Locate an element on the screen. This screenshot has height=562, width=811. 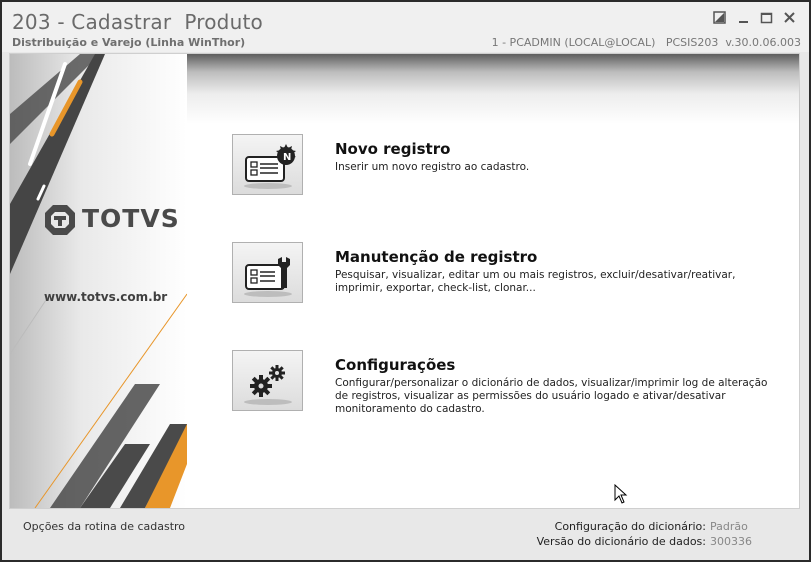
close-icon is located at coordinates (790, 18).